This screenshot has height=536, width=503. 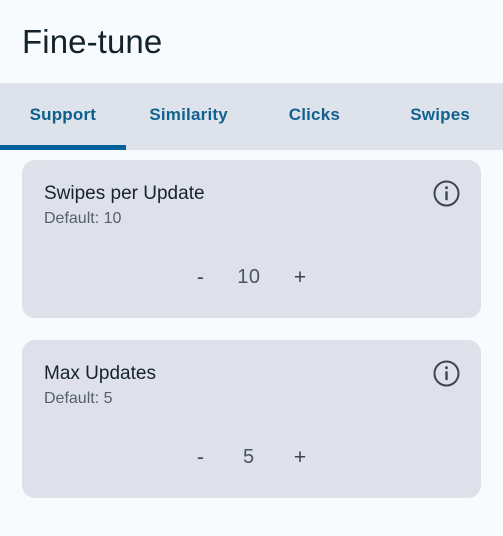 I want to click on tab-similarity: Similarity, so click(x=189, y=116).